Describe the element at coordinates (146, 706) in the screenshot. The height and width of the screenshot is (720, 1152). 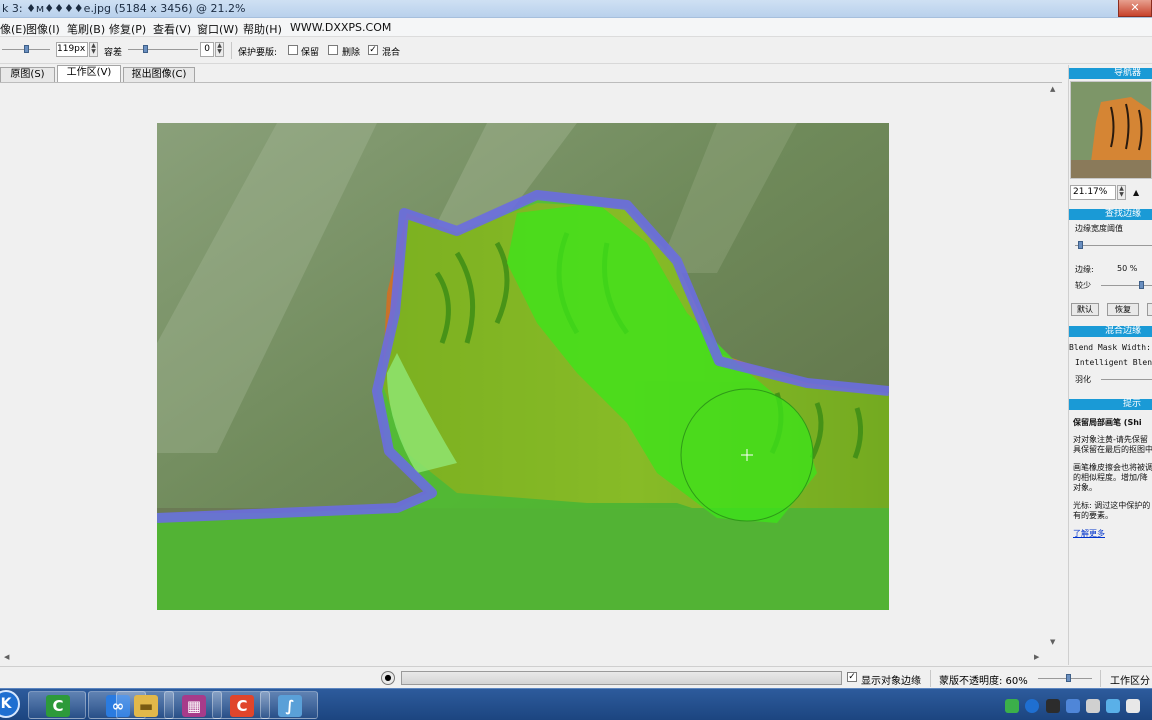
I see `folder-icon: ▬` at that location.